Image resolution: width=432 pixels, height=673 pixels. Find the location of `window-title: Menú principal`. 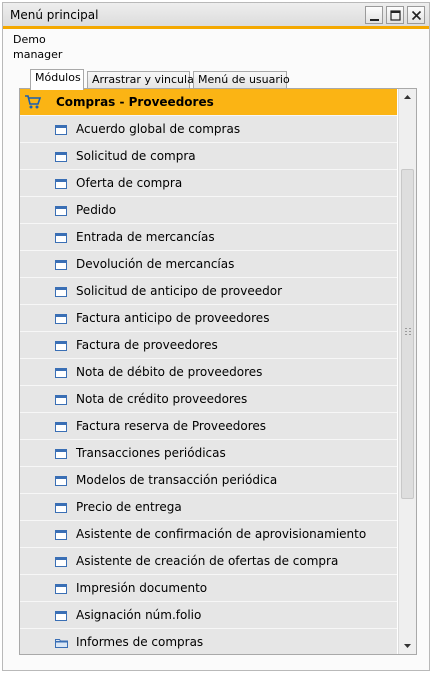

window-title: Menú principal is located at coordinates (54, 15).